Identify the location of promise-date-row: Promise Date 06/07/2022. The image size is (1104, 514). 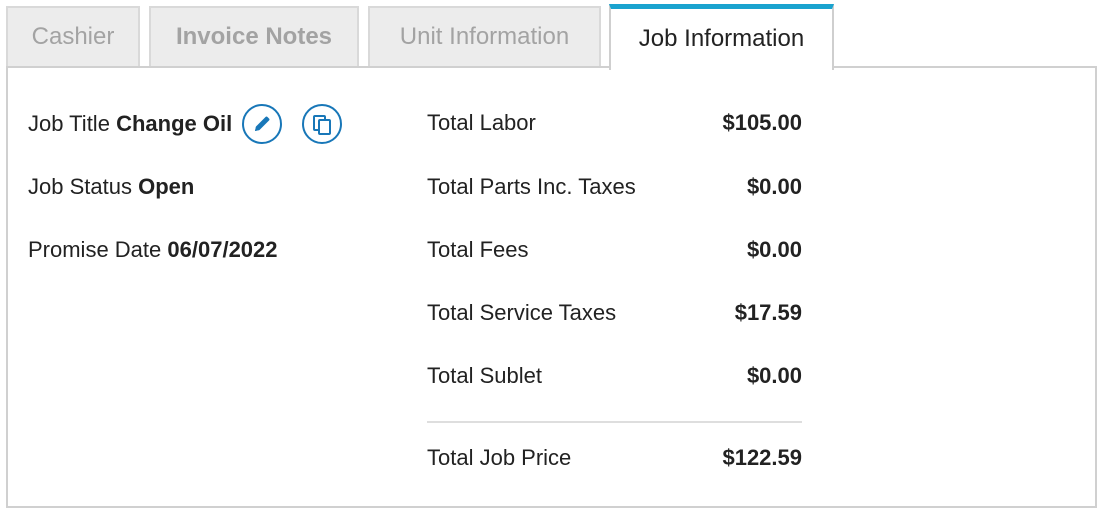
(153, 250).